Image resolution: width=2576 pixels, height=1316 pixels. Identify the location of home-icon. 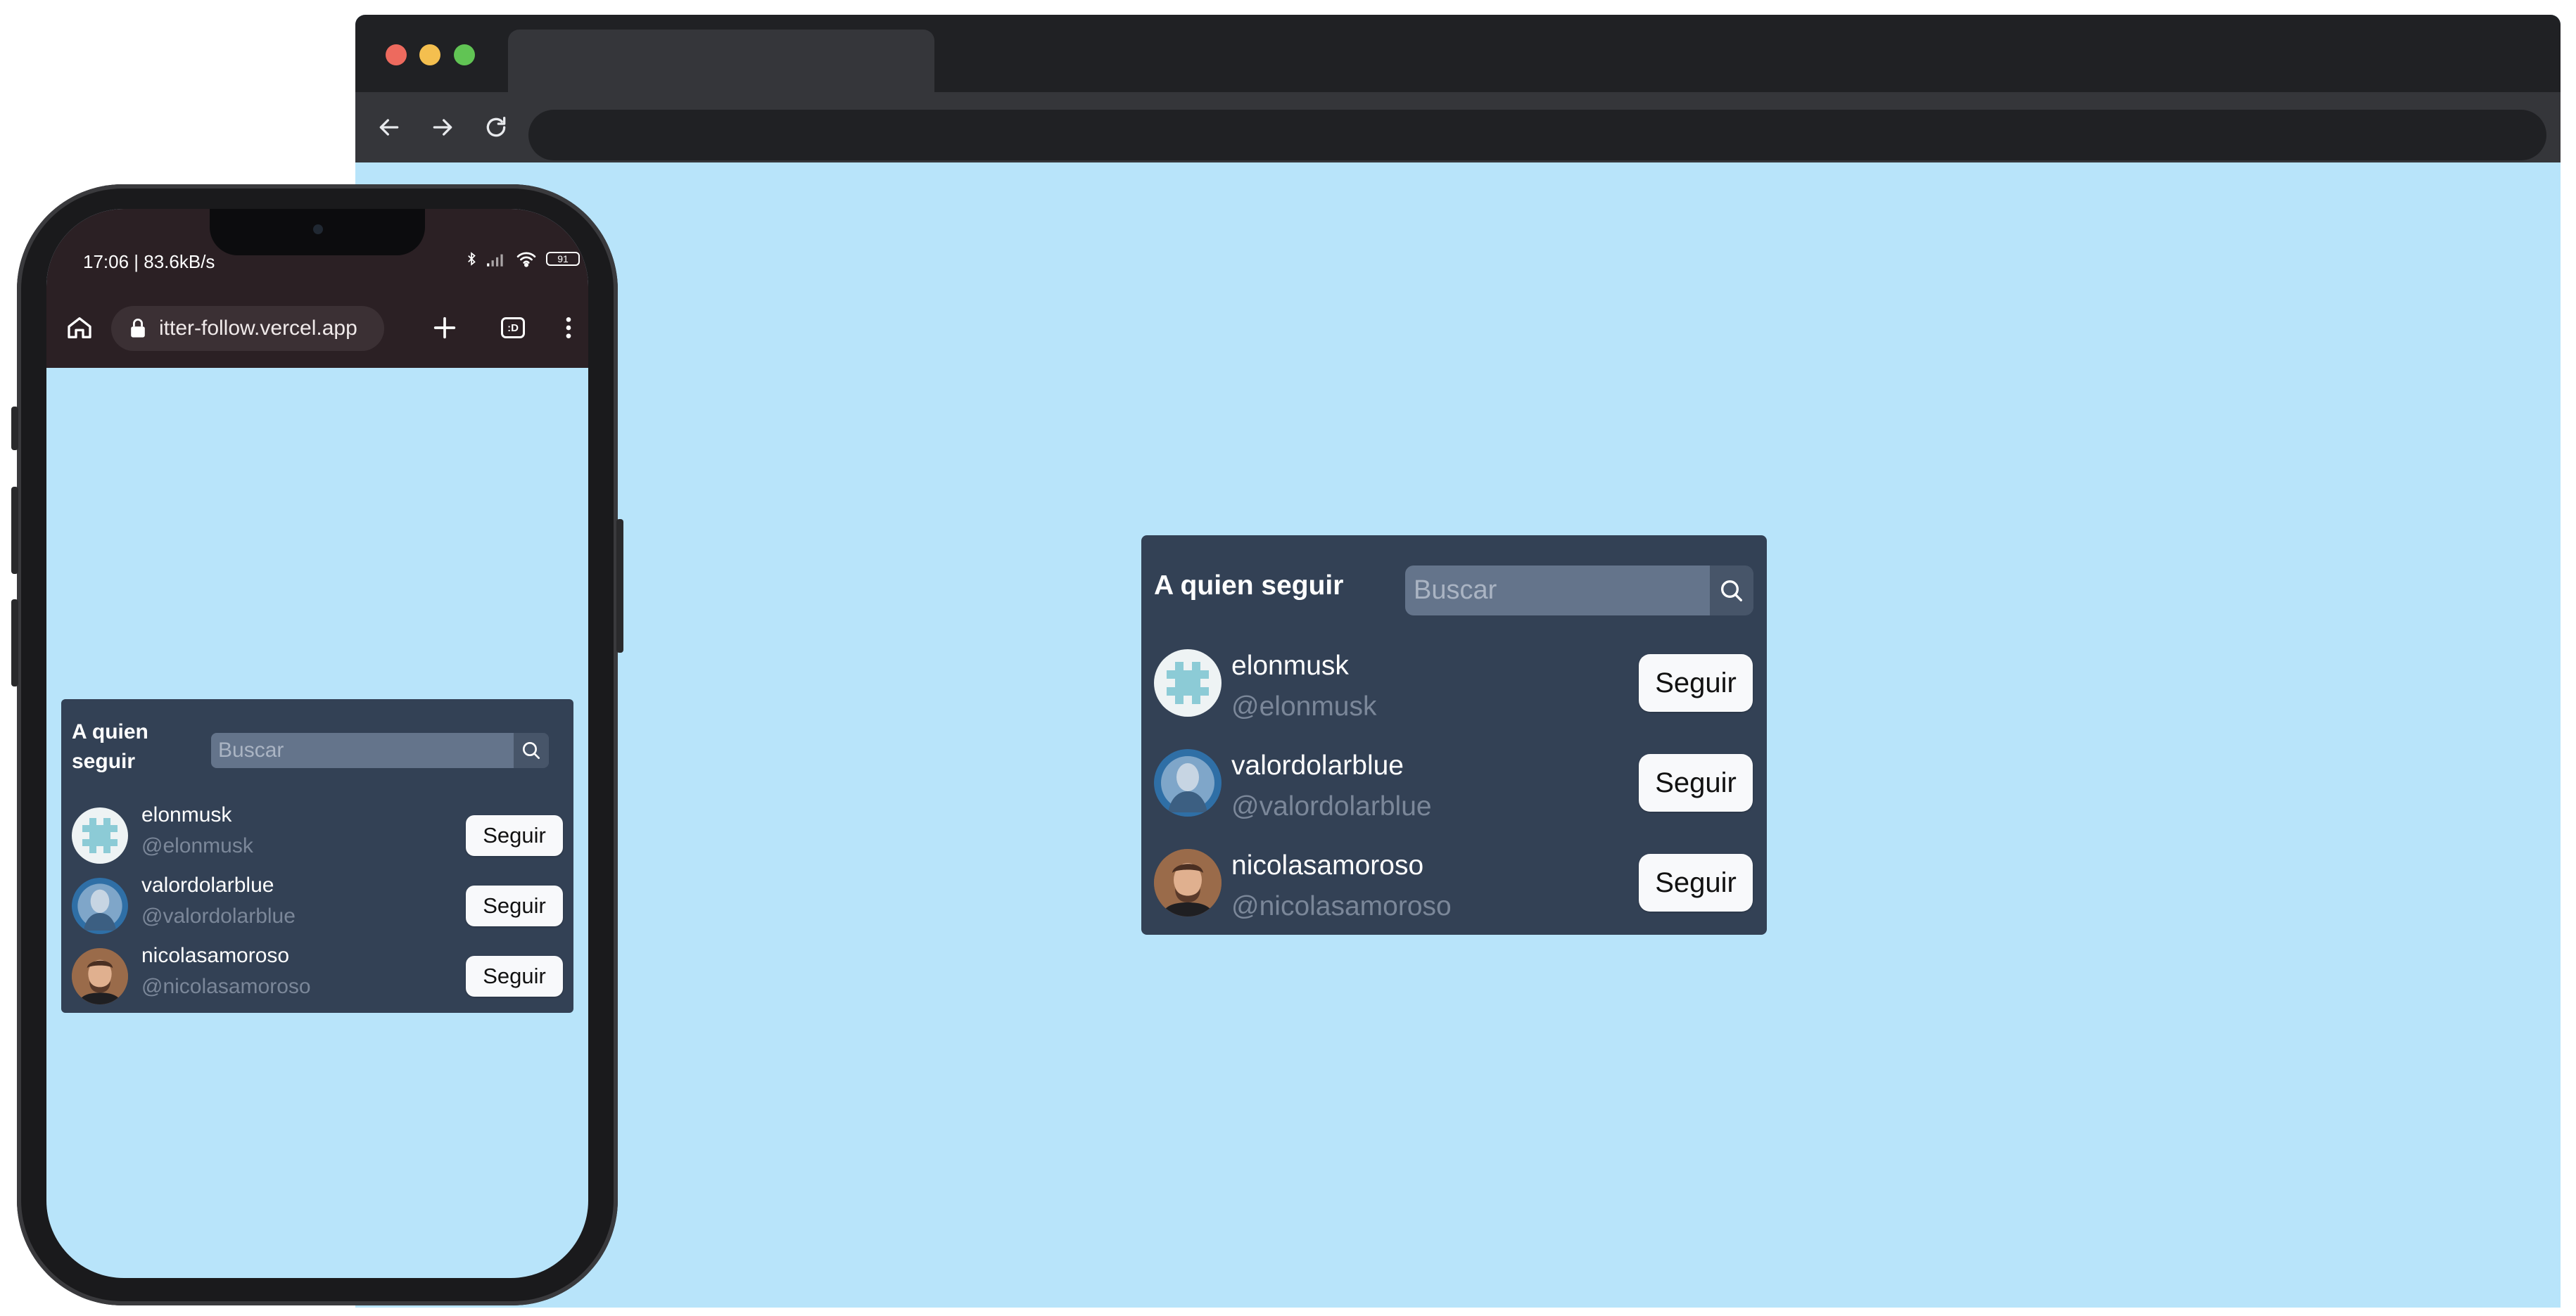
(80, 328).